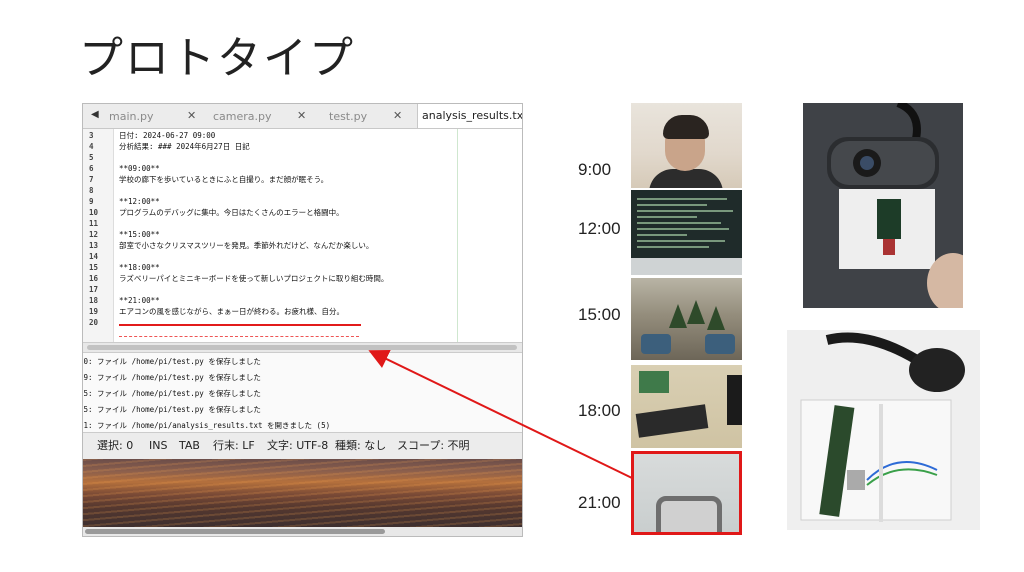 This screenshot has width=1024, height=572. I want to click on bottom-scrollbar, so click(302, 531).